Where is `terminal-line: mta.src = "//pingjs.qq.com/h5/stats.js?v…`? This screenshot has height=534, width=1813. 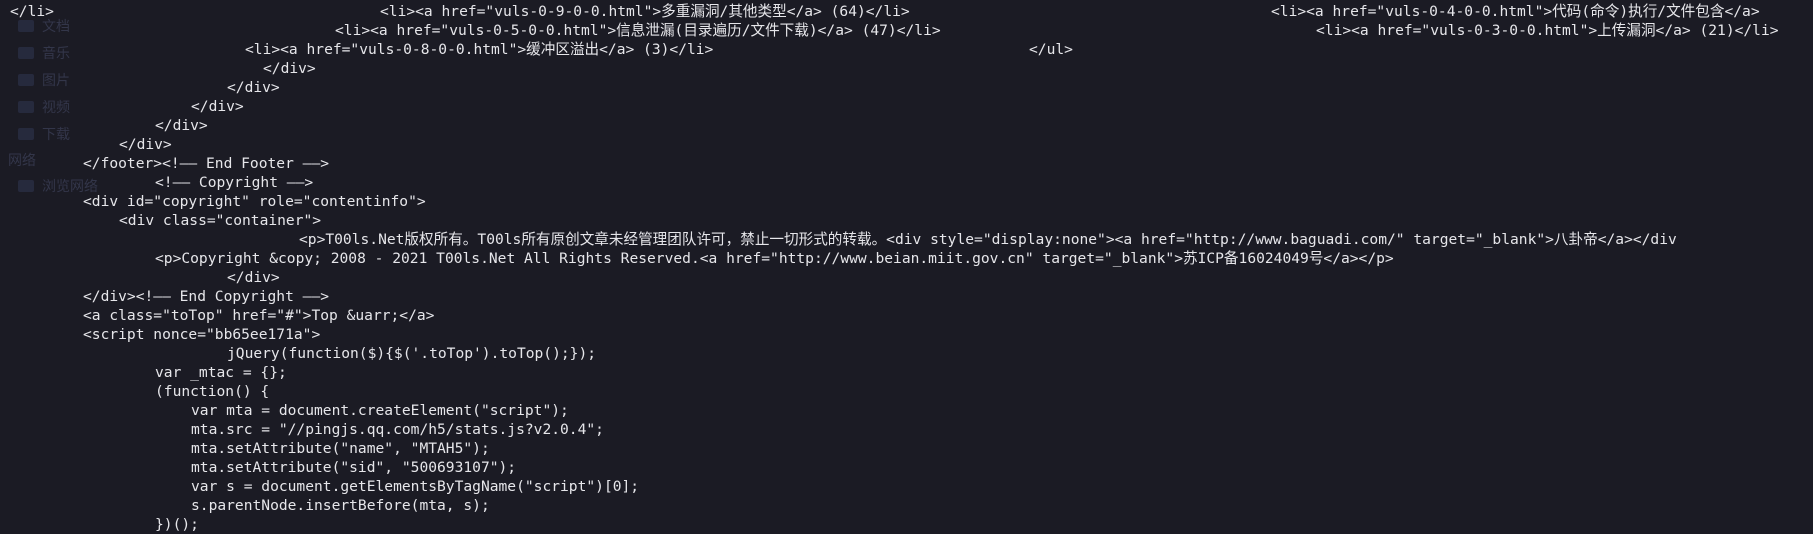 terminal-line: mta.src = "//pingjs.qq.com/h5/stats.js?v… is located at coordinates (397, 429).